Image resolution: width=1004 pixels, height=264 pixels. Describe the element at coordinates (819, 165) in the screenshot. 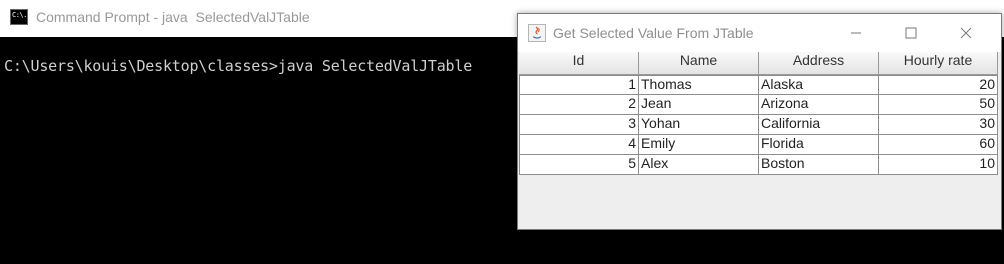

I see `cell-address: Boston` at that location.